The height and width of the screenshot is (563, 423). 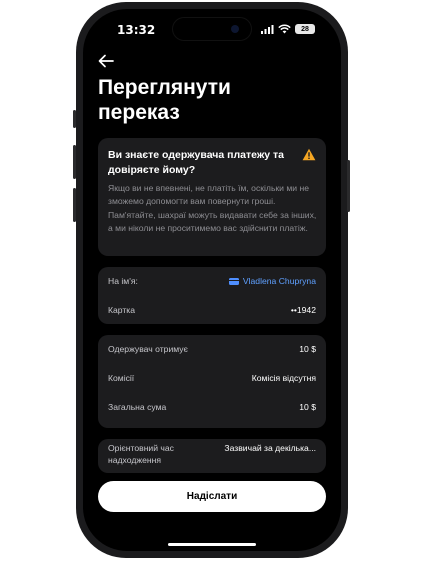 What do you see at coordinates (106, 61) in the screenshot?
I see `arrow-left-icon` at bounding box center [106, 61].